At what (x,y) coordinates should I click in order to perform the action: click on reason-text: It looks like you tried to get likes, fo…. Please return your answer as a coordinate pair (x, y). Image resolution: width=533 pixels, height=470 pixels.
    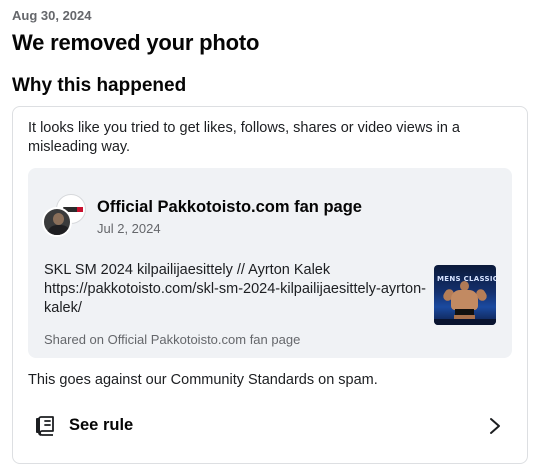
    Looking at the image, I should click on (244, 137).